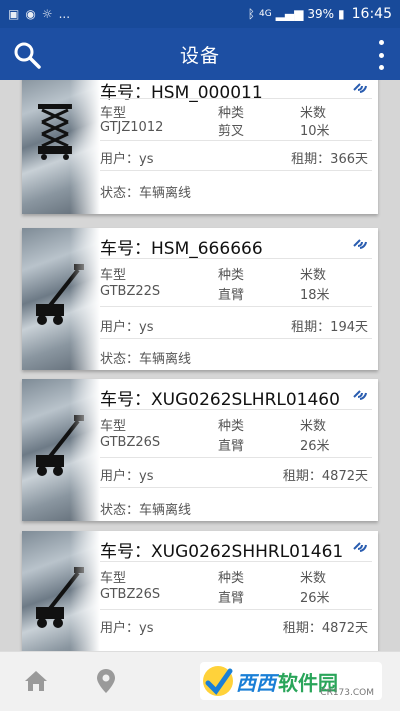  I want to click on gallery-icon: ▣, so click(14, 14).